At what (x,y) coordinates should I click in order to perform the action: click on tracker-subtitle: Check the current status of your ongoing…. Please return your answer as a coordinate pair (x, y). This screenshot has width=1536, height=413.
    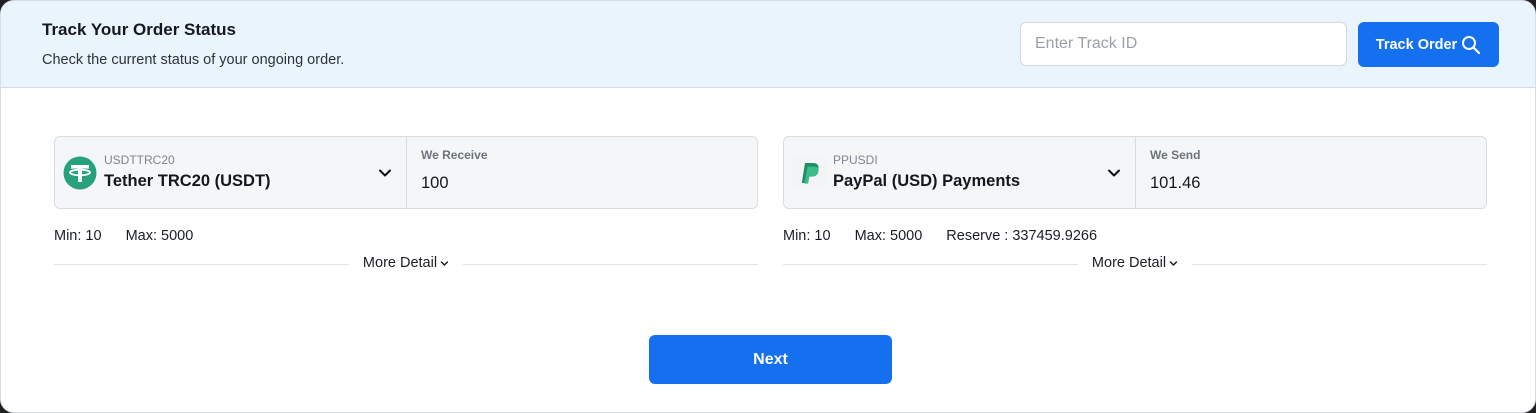
    Looking at the image, I should click on (193, 60).